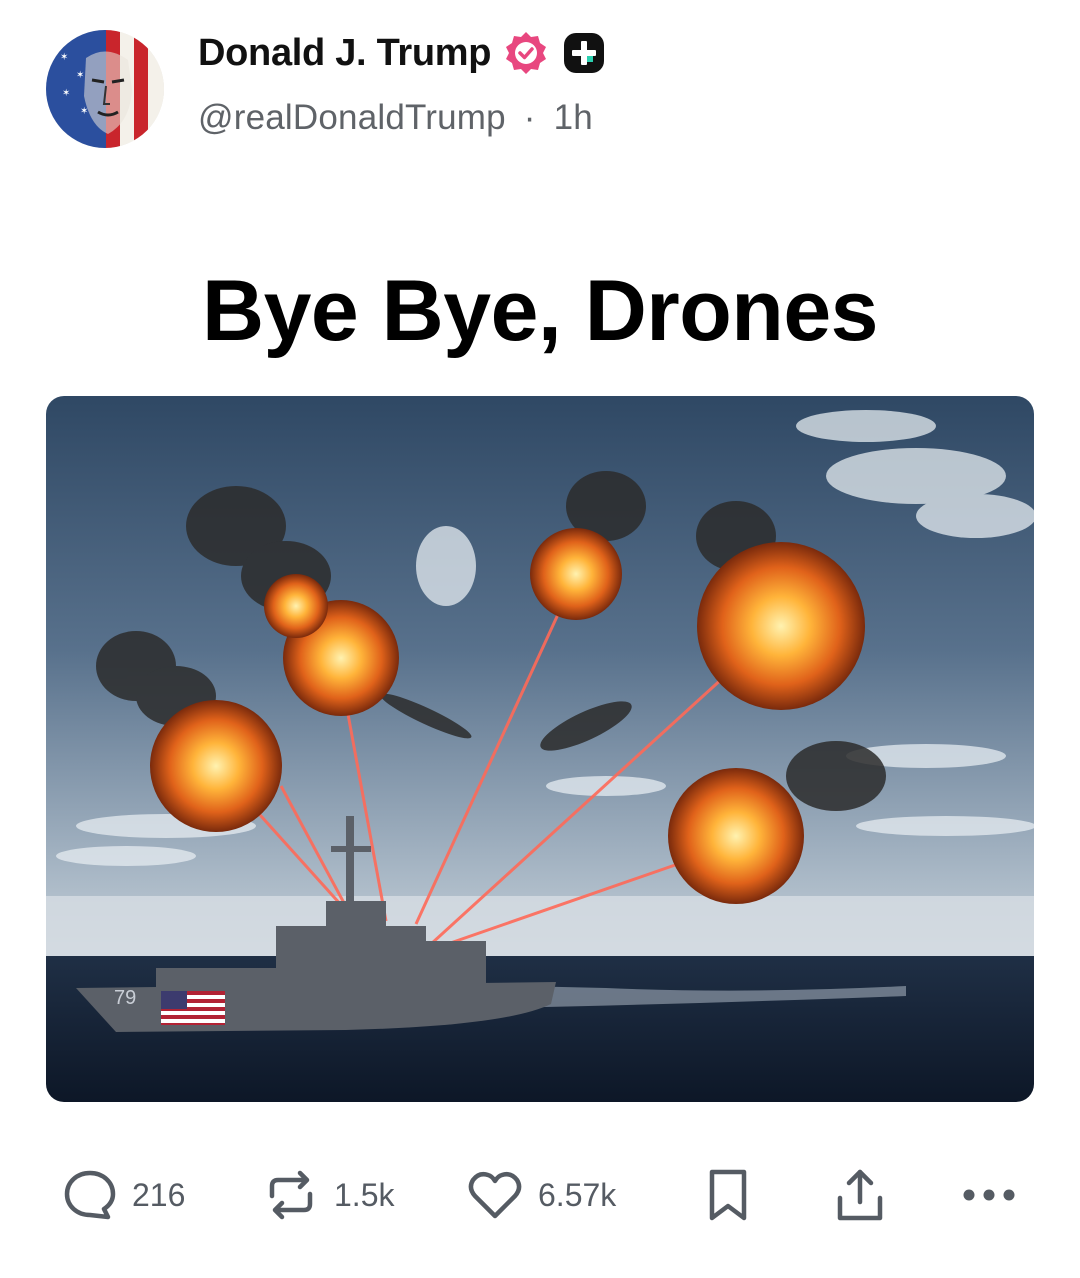  Describe the element at coordinates (577, 1194) in the screenshot. I see `like-count: 6.57k` at that location.